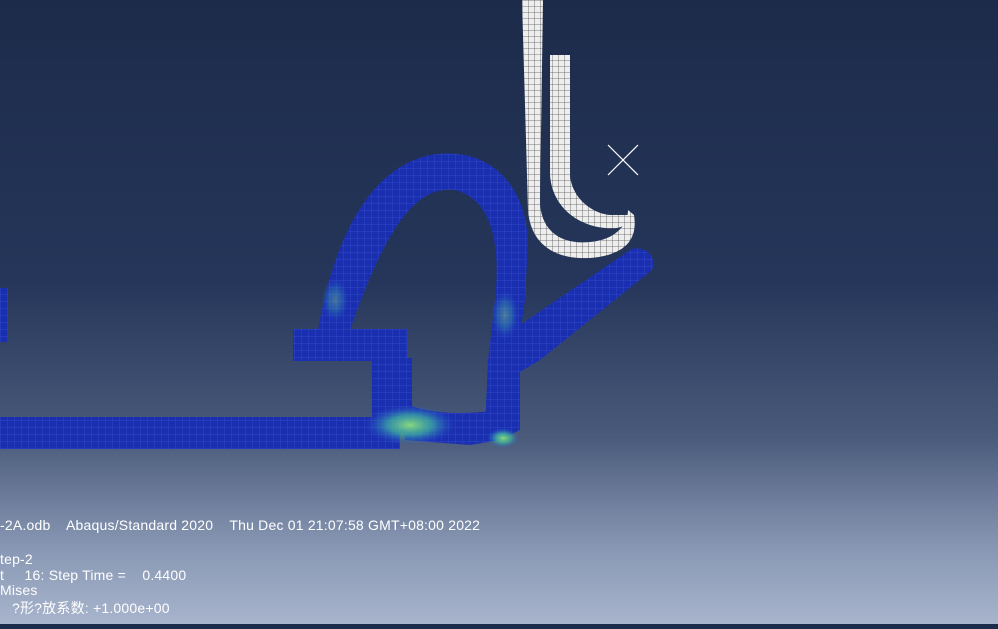  I want to click on variable-info: Mises, so click(19, 590).